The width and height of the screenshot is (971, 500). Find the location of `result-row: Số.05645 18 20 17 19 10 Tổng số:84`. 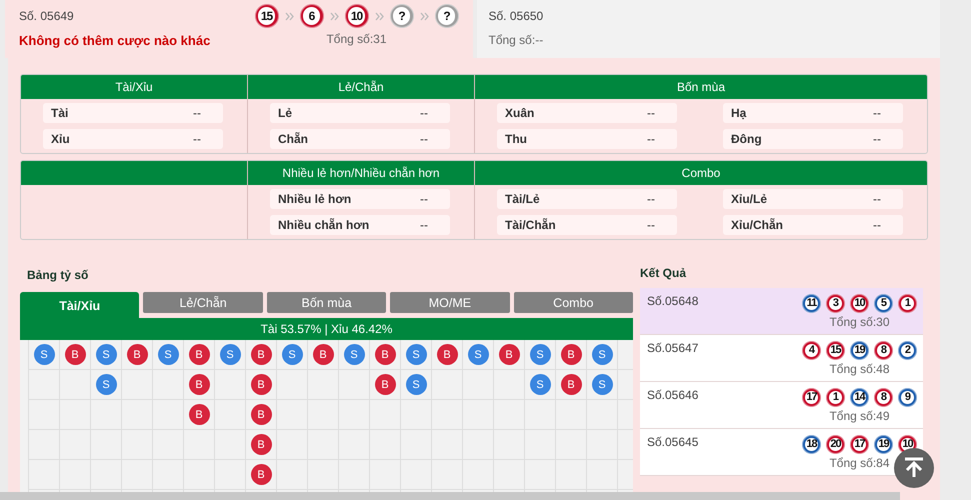

result-row: Số.05645 18 20 17 19 10 Tổng số:84 is located at coordinates (781, 452).